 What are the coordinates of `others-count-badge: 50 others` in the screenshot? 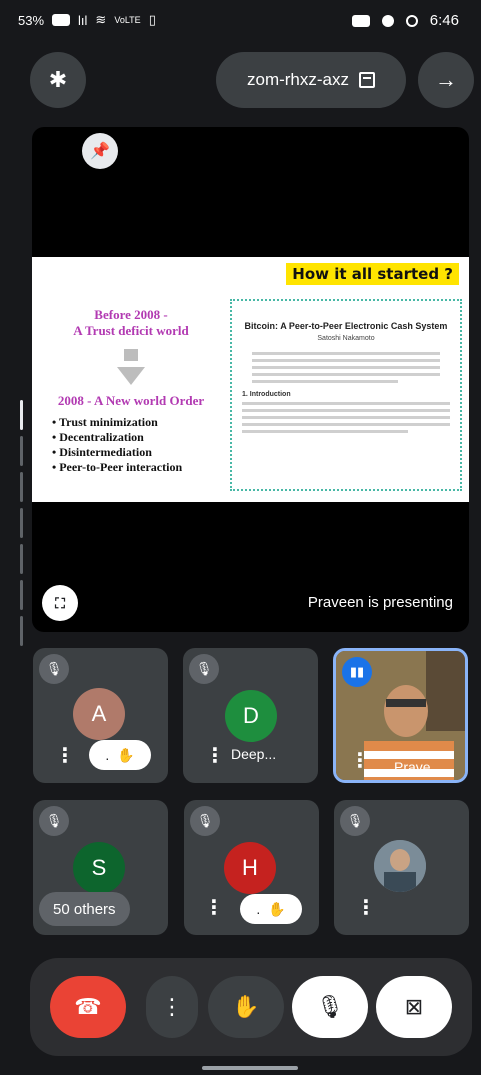 It's located at (84, 909).